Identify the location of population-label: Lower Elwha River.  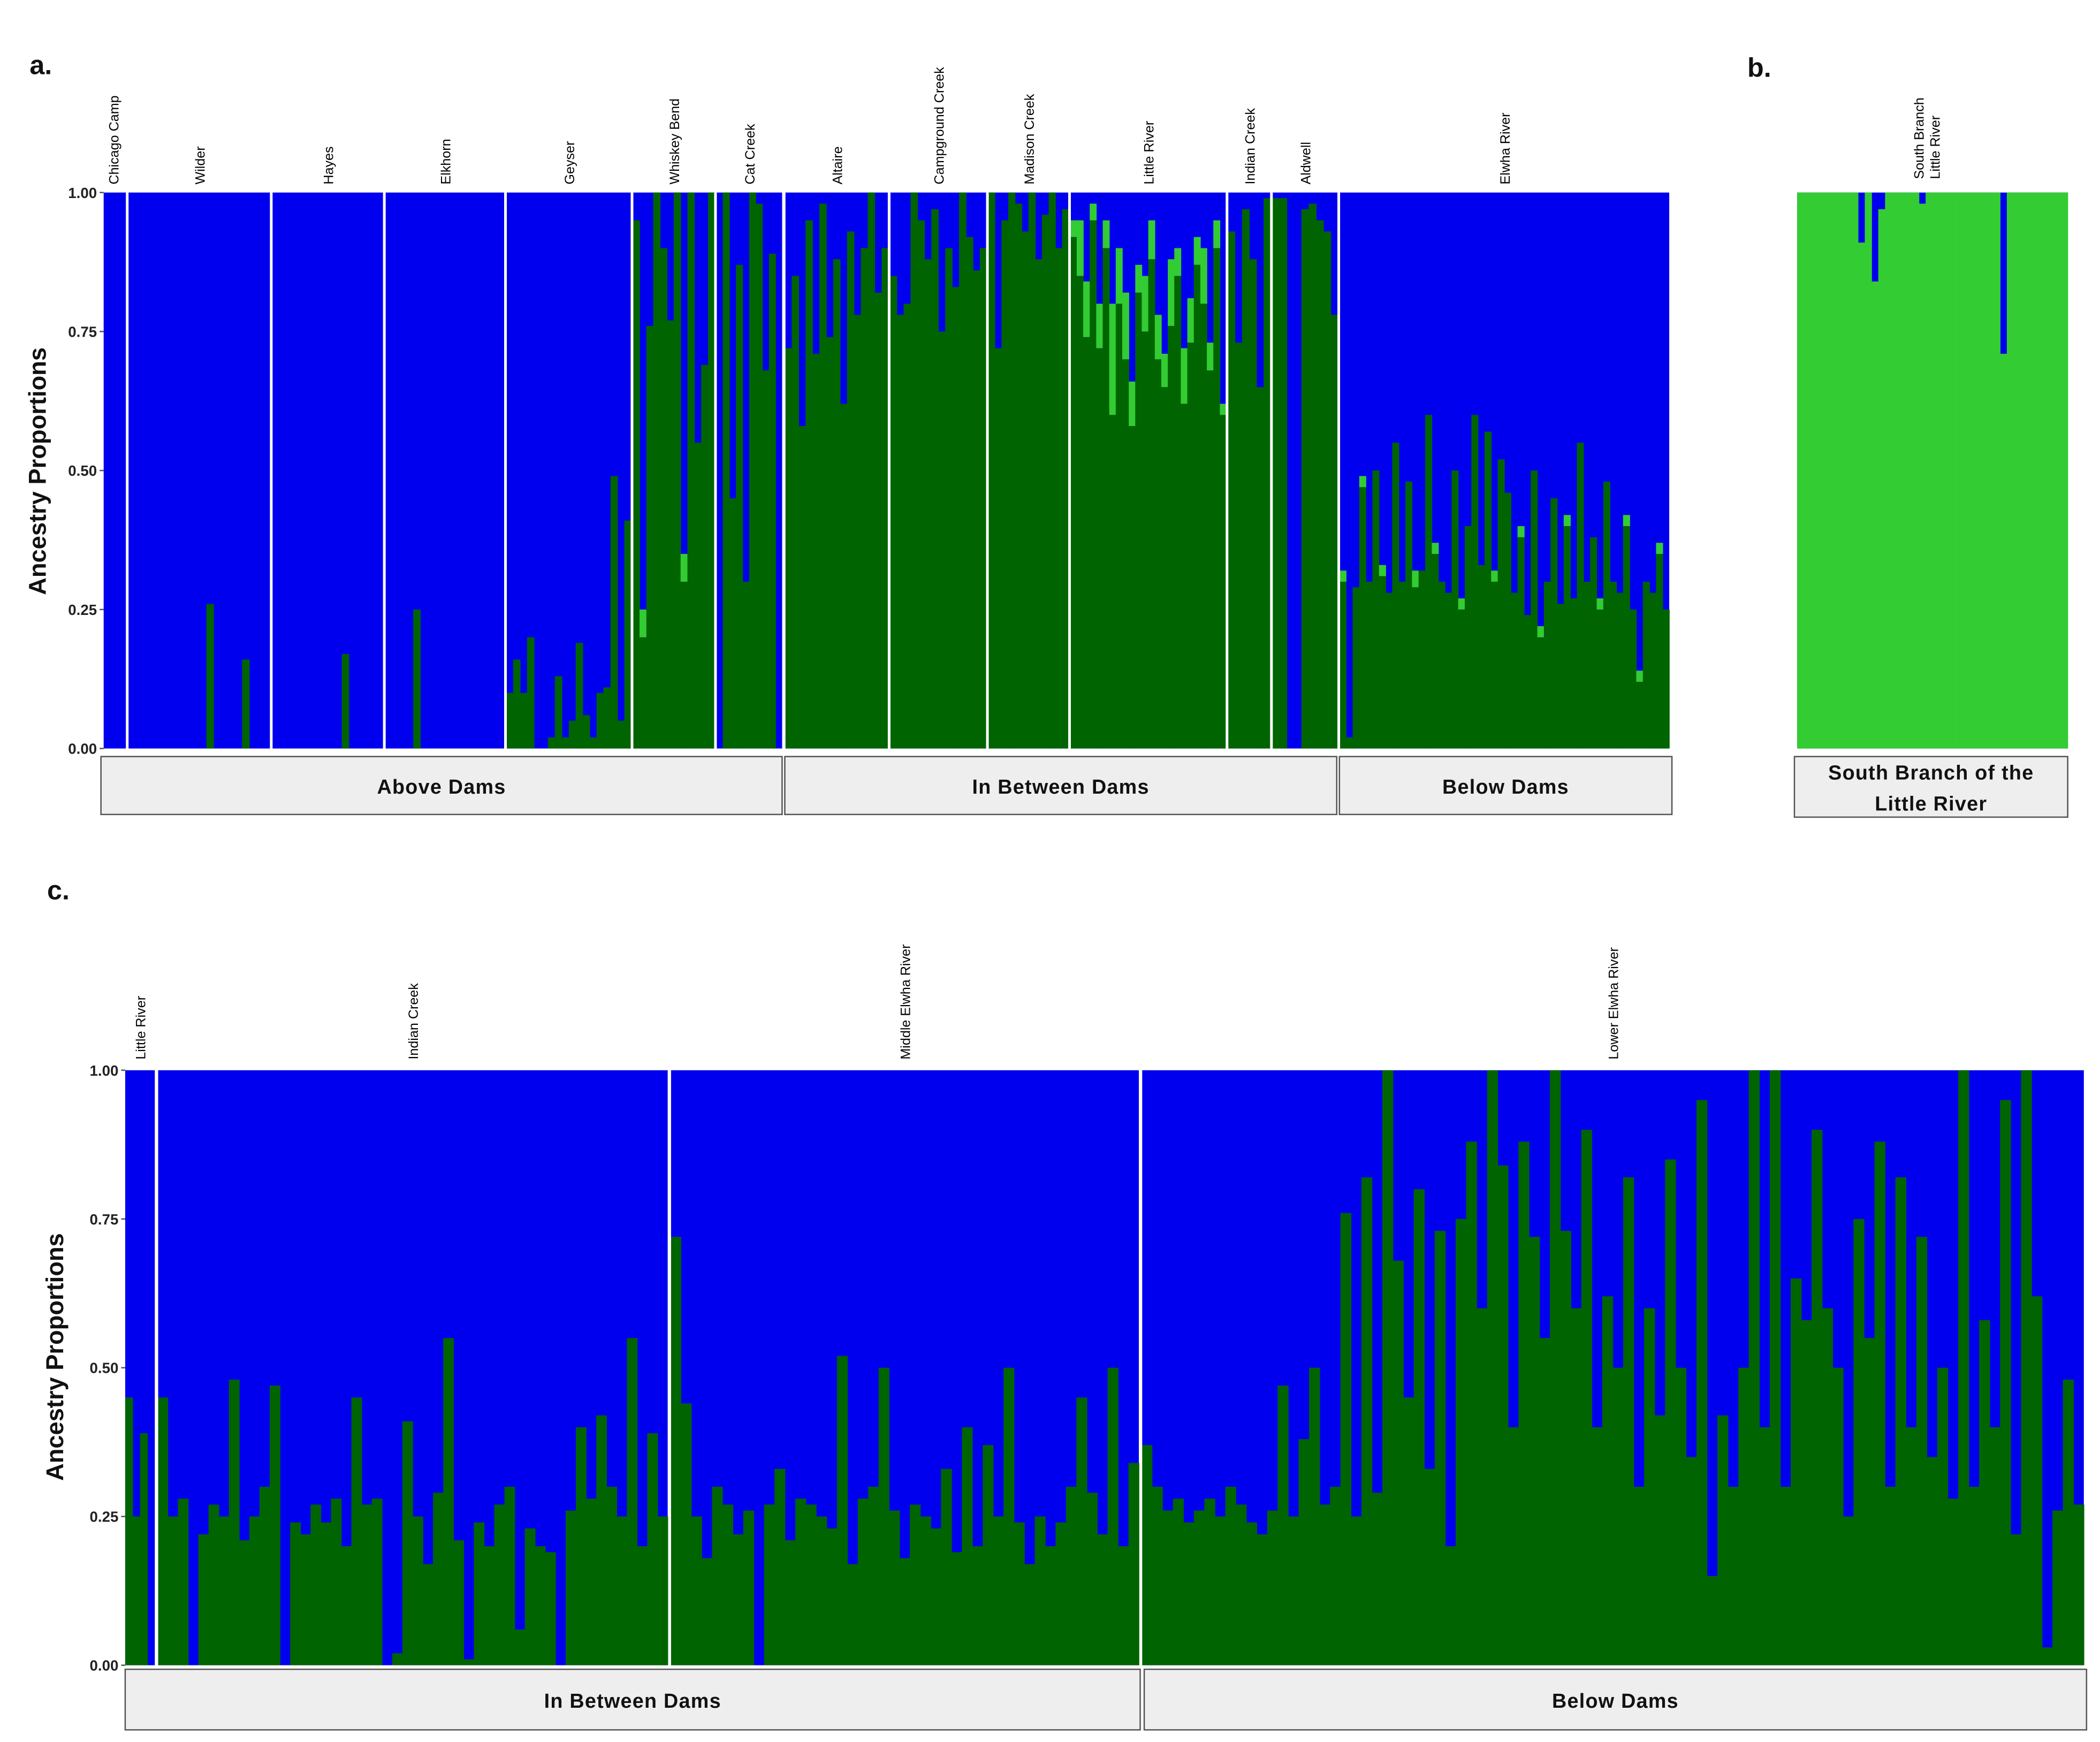
(1614, 1004).